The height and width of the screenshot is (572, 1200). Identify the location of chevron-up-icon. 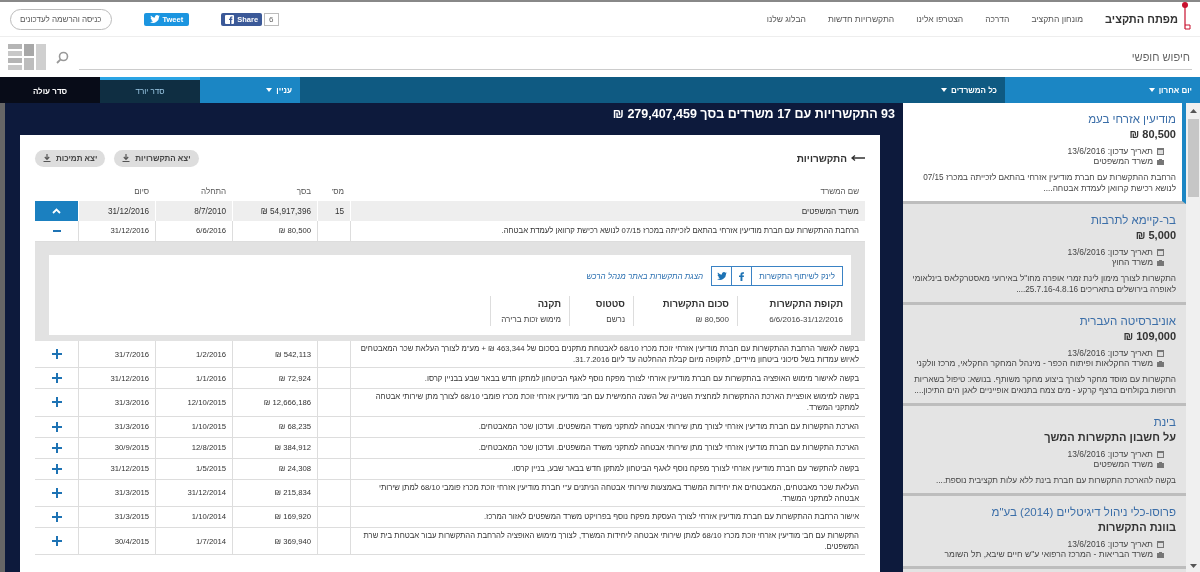
(56, 211).